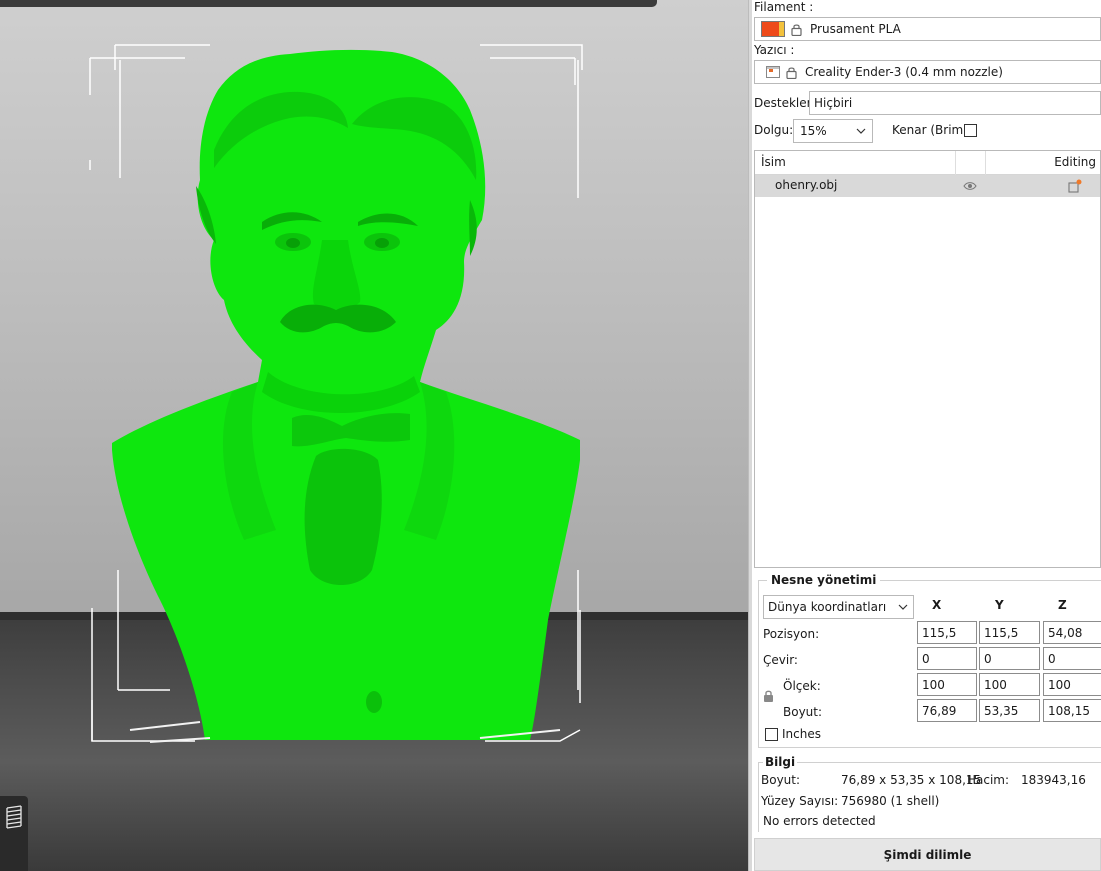 This screenshot has width=1101, height=871. Describe the element at coordinates (890, 801) in the screenshot. I see `info-facets-value: 756980 (1 shell)` at that location.